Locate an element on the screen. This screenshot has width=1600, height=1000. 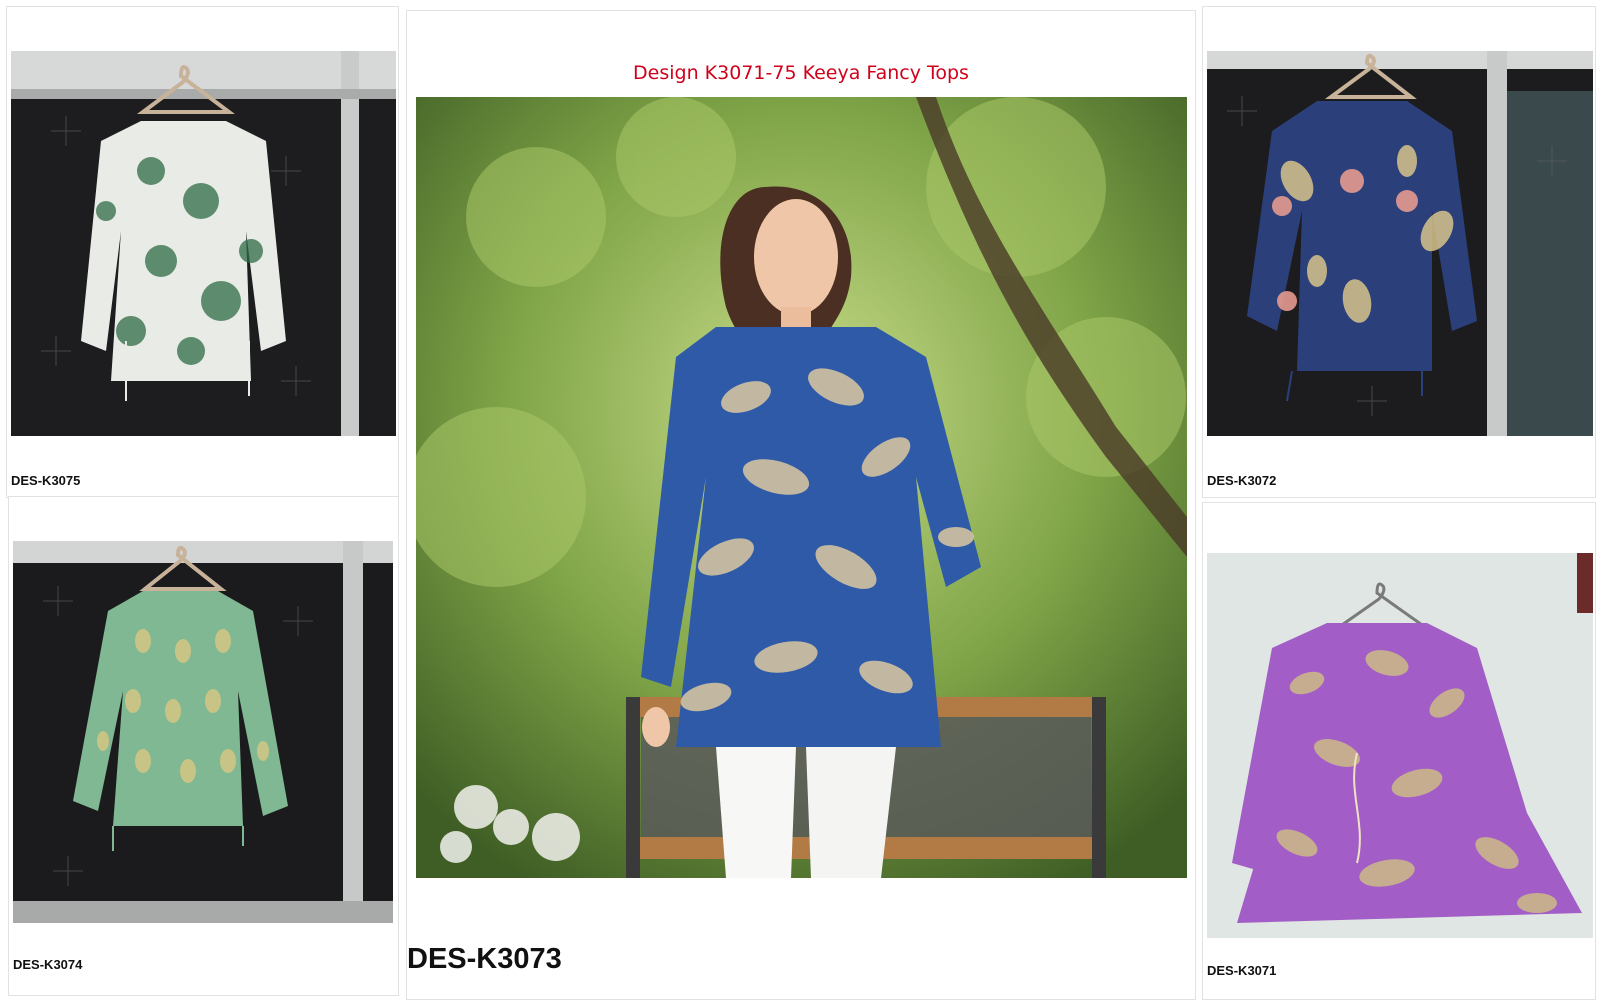
product-card-k3075: DES-K3075 is located at coordinates (202, 252).